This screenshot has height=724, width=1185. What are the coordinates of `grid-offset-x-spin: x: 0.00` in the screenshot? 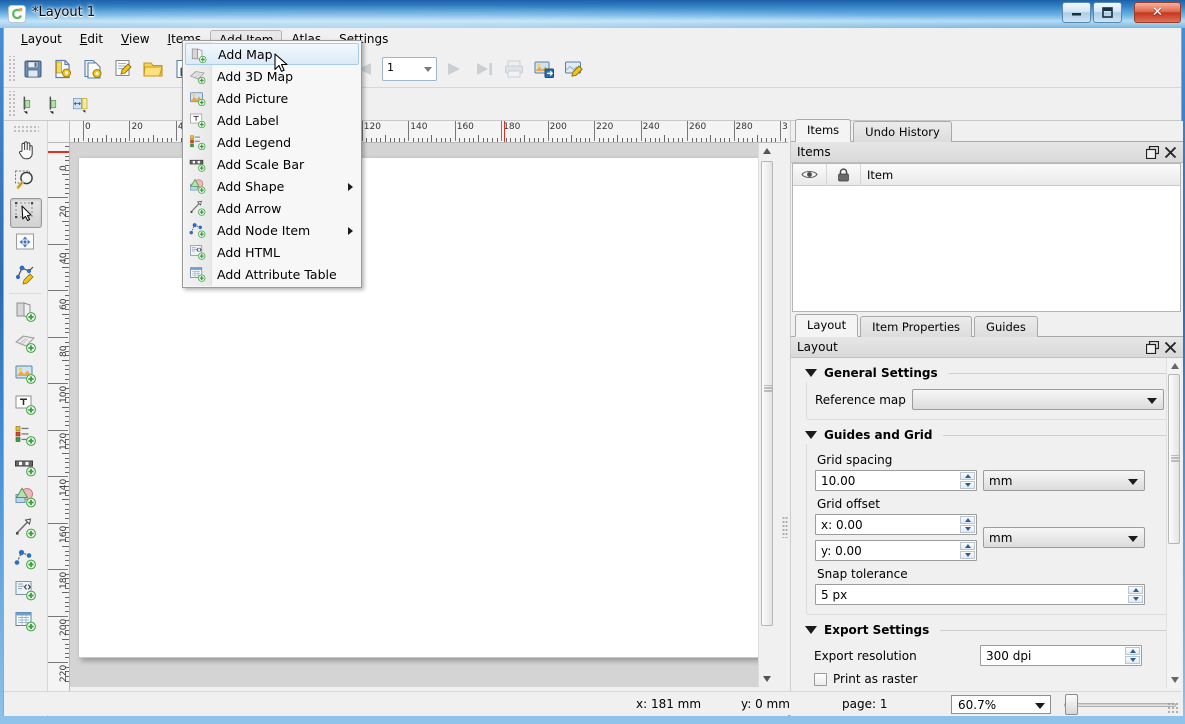 It's located at (896, 524).